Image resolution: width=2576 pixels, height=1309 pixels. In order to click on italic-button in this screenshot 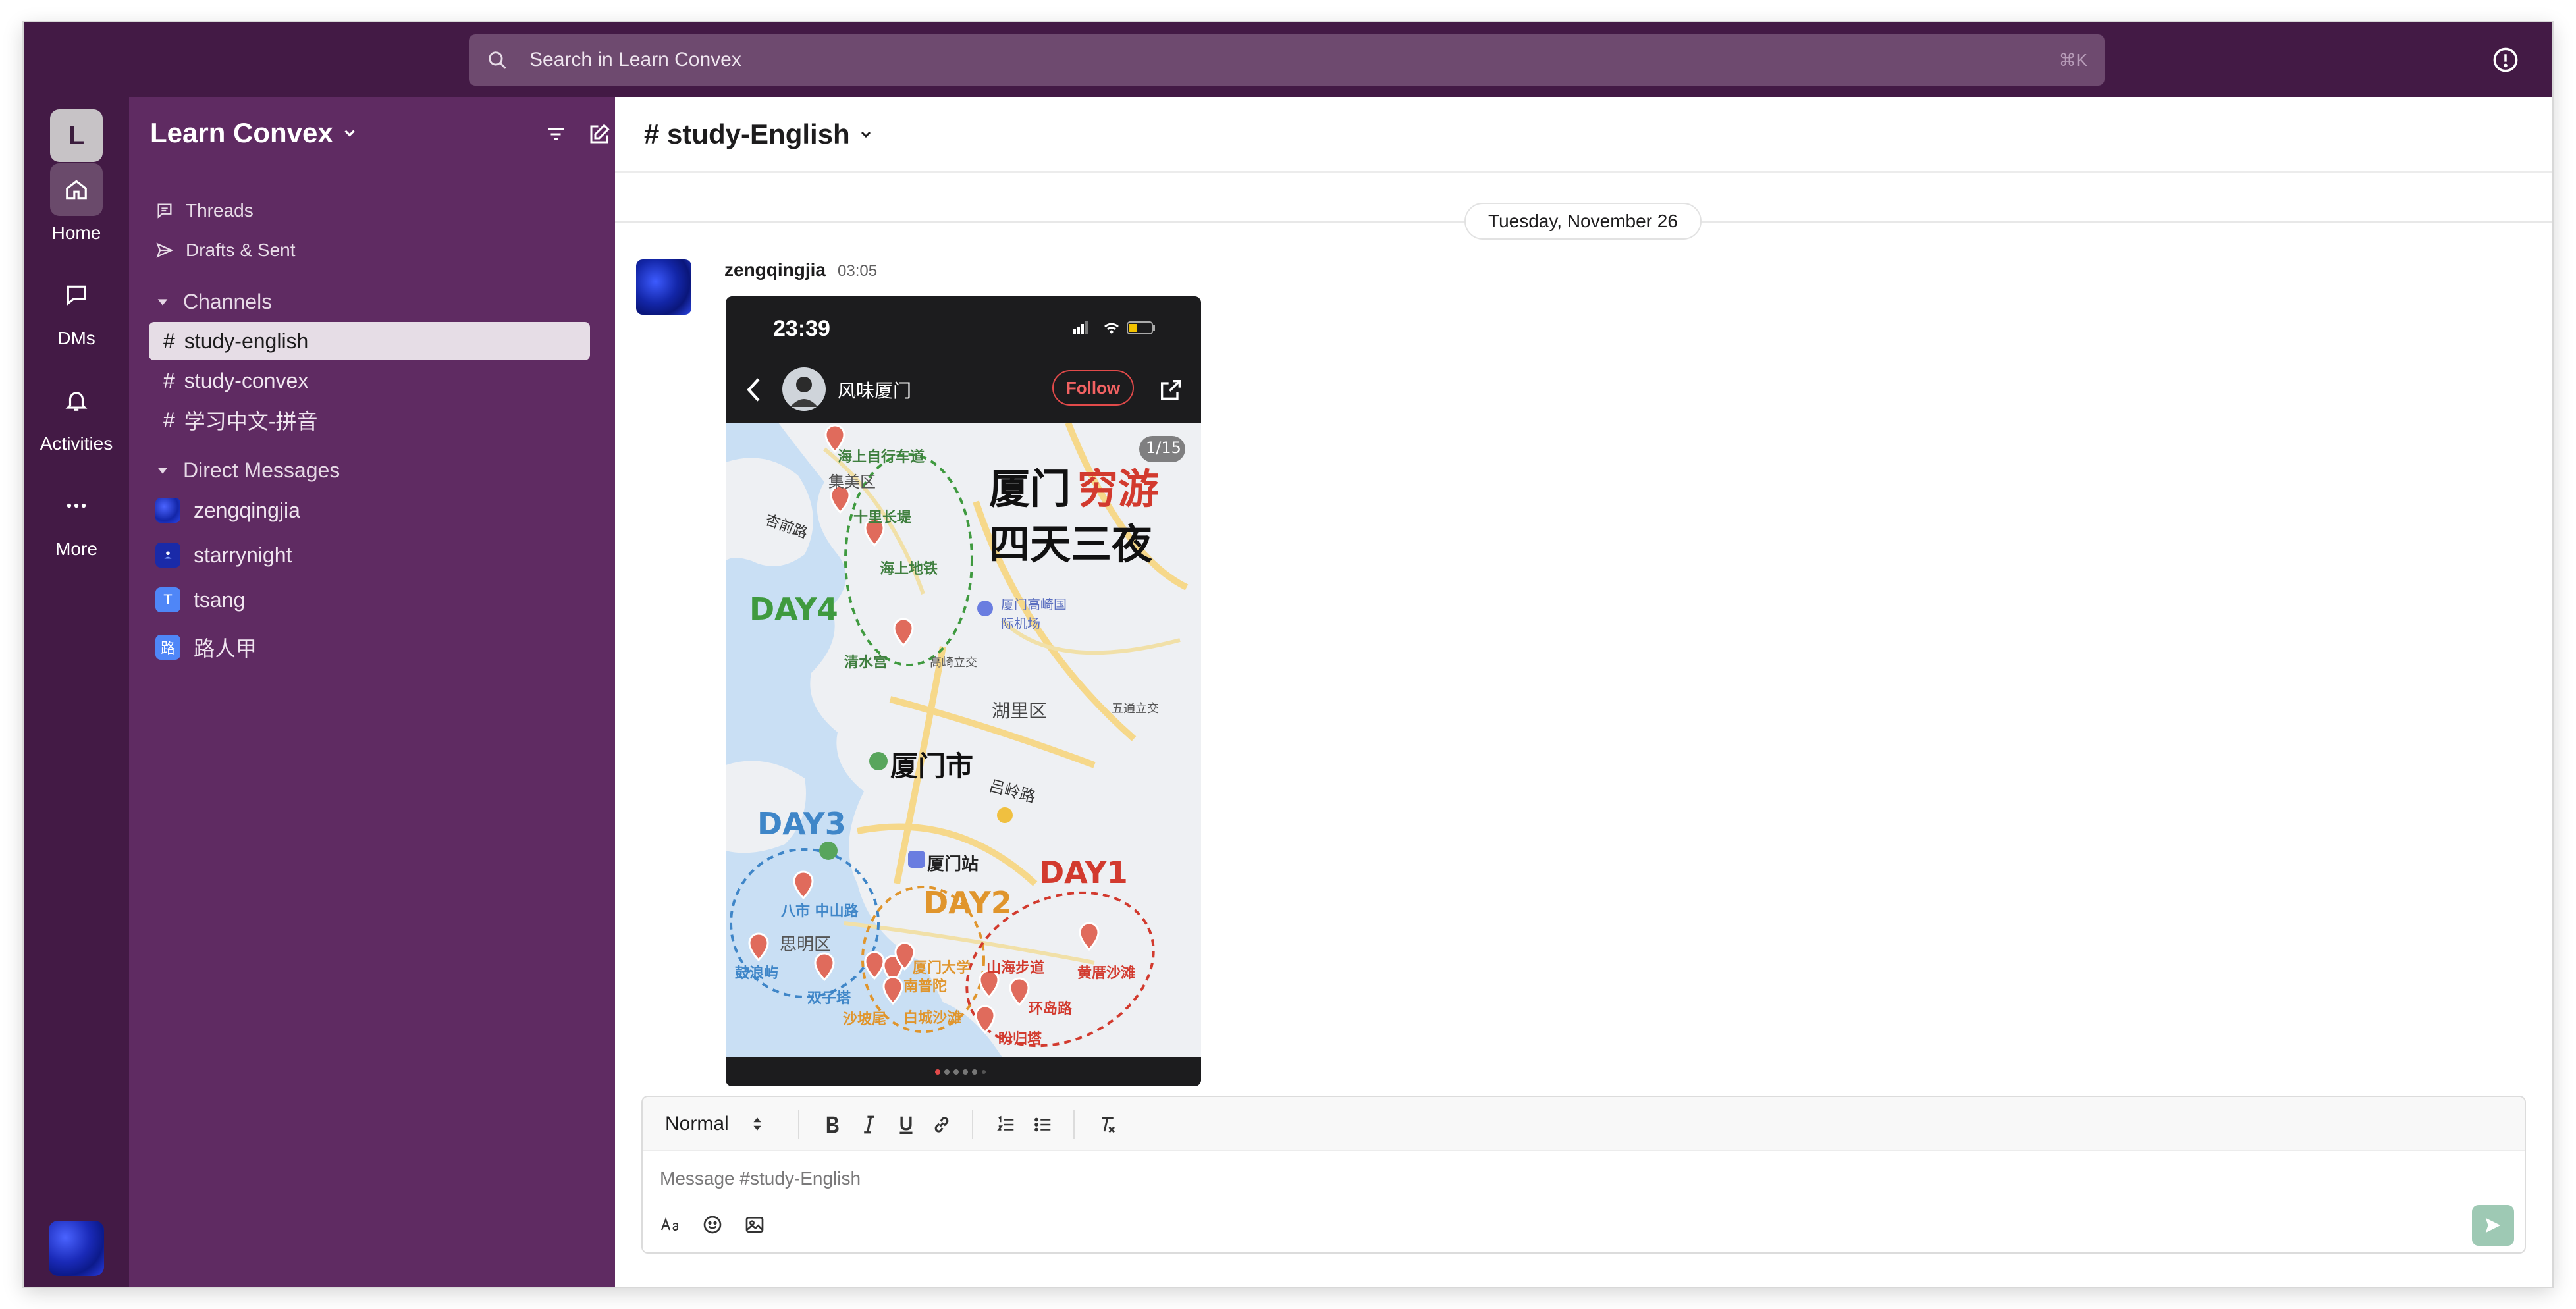, I will do `click(869, 1125)`.